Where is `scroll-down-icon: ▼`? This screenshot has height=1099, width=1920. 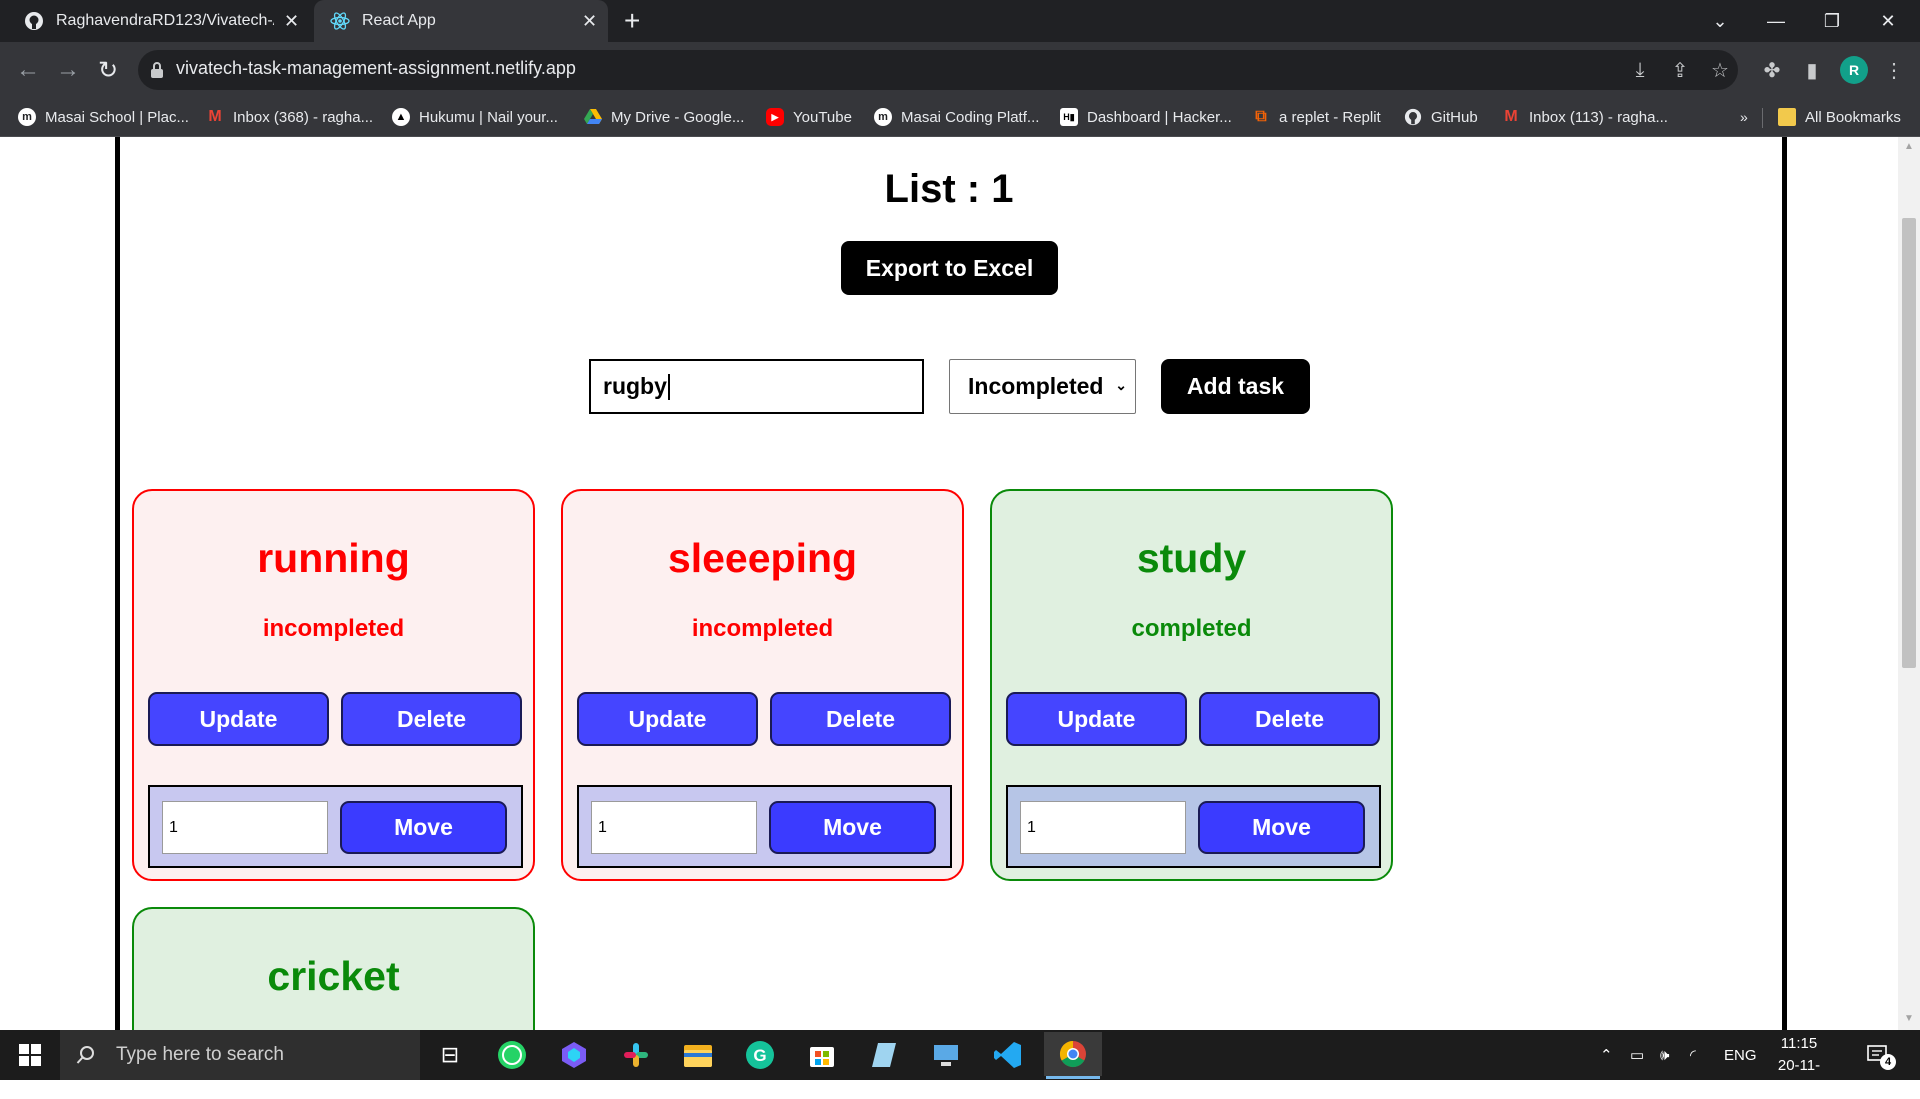 scroll-down-icon: ▼ is located at coordinates (1909, 1018).